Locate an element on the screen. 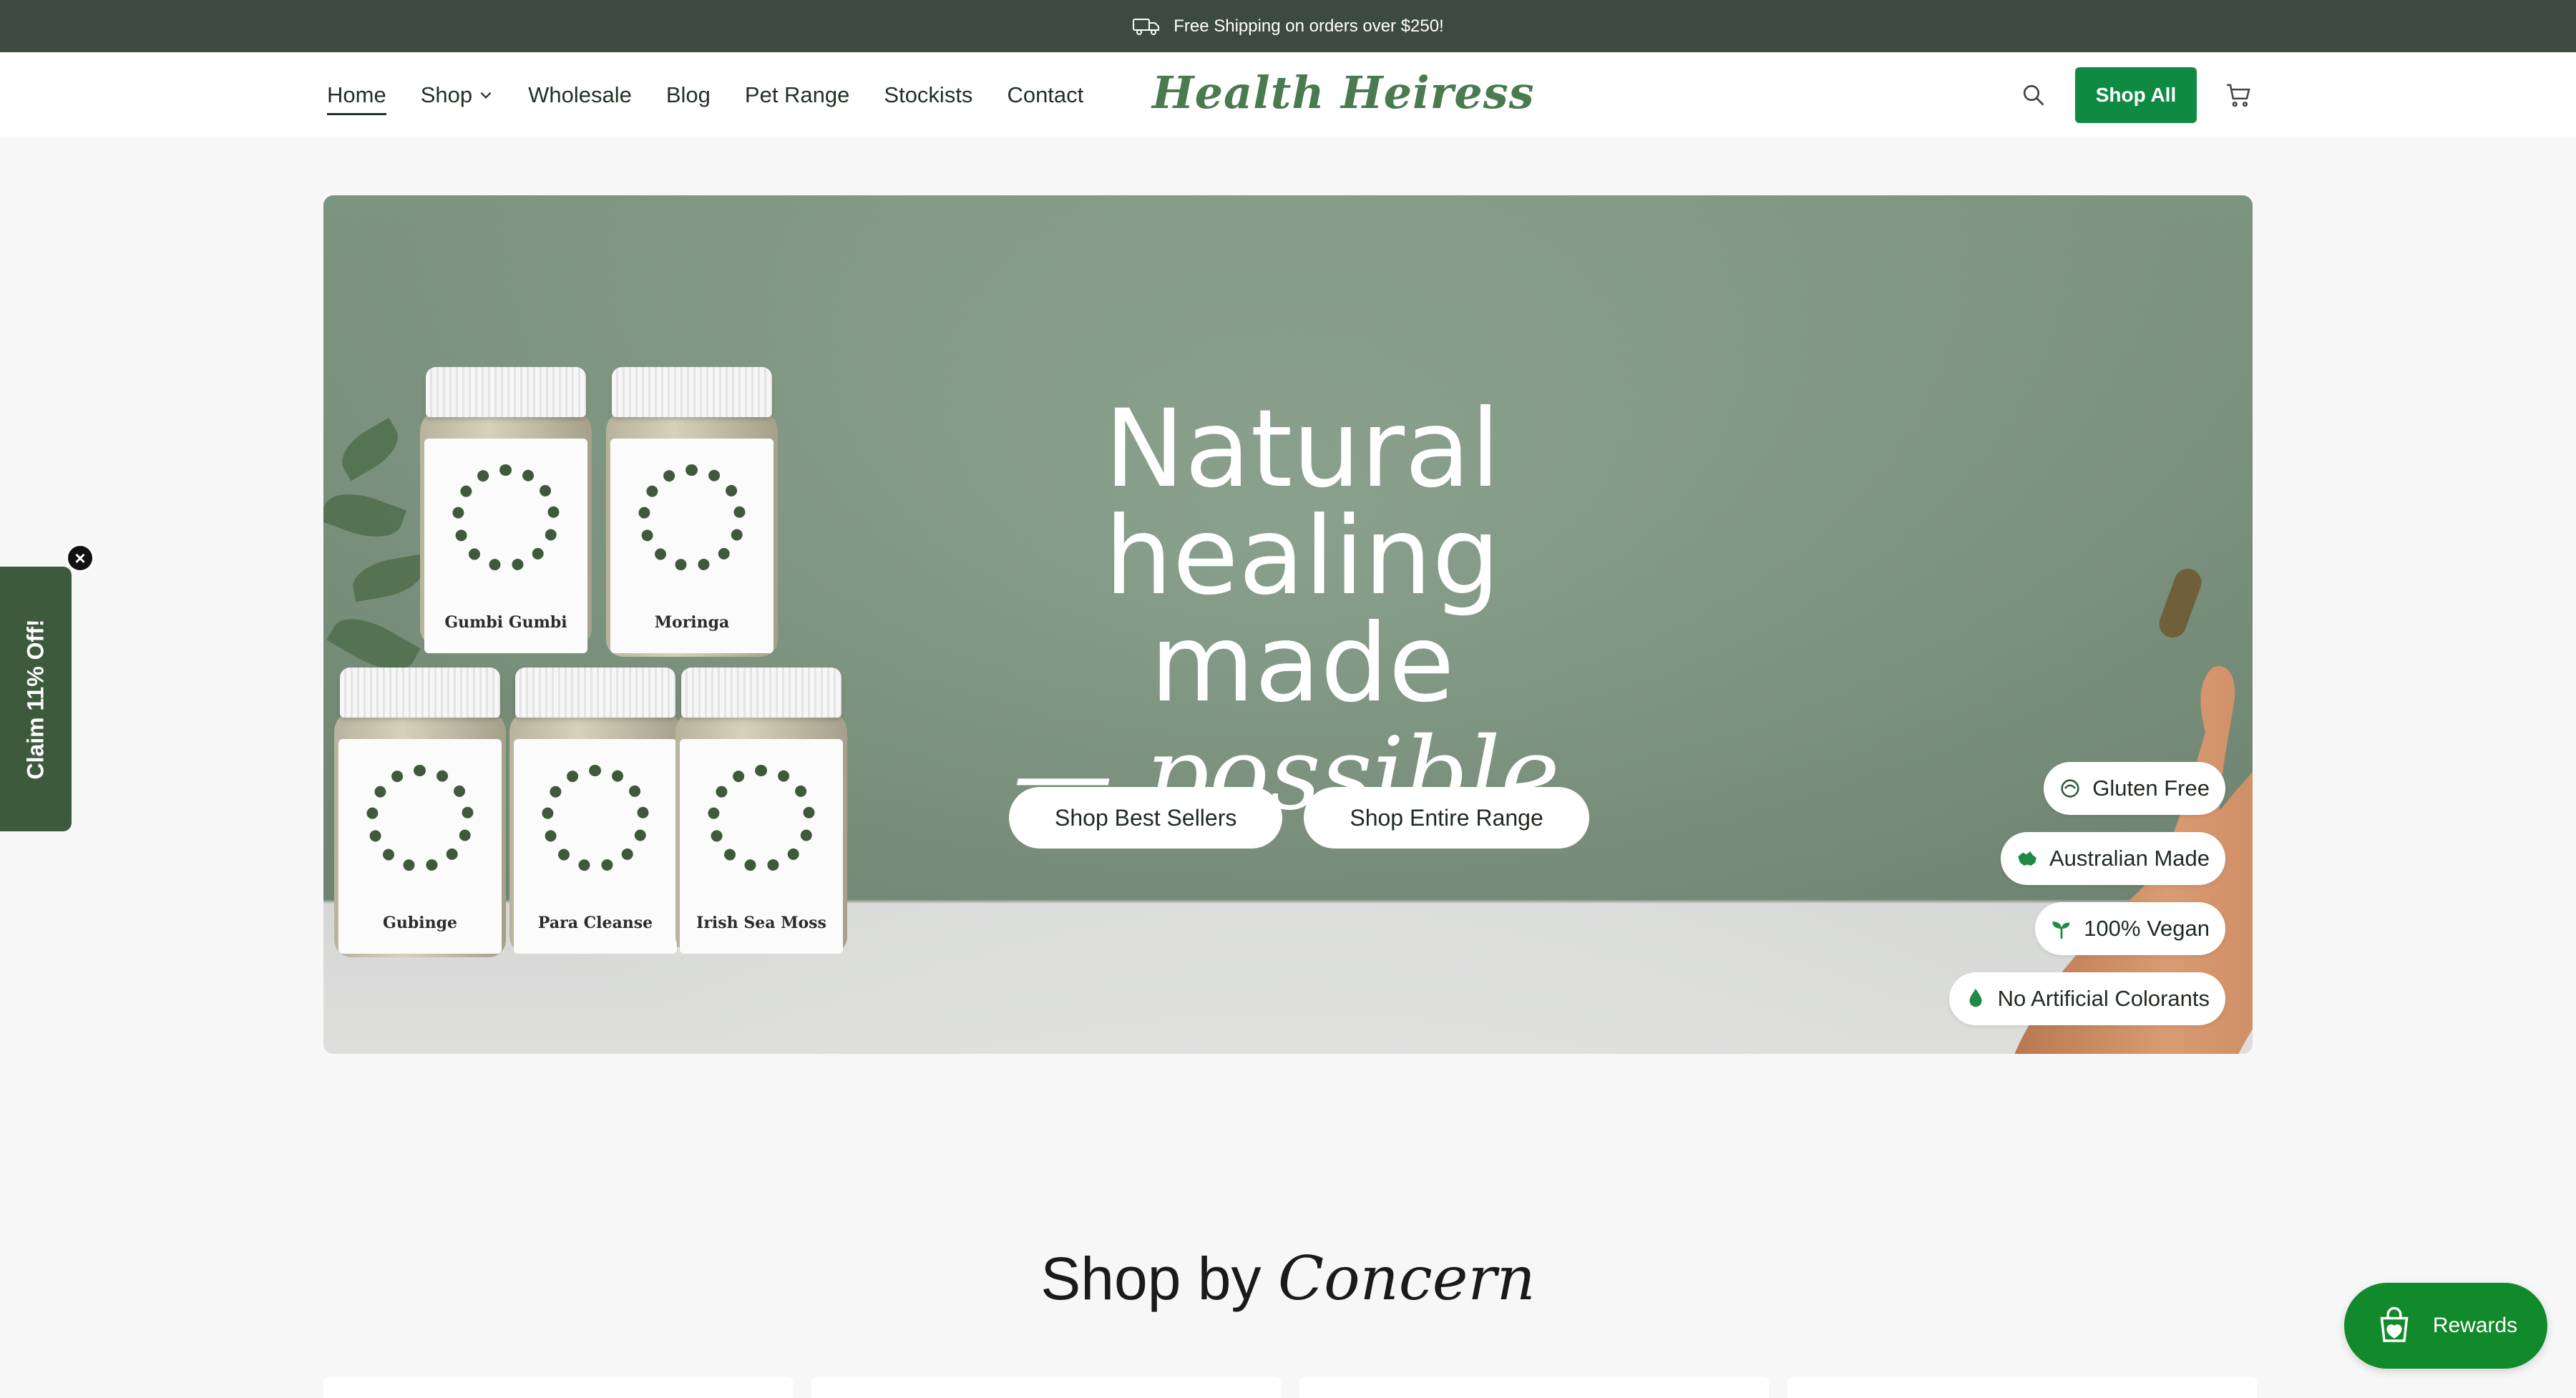  nav-contact-label: Contact is located at coordinates (1045, 94).